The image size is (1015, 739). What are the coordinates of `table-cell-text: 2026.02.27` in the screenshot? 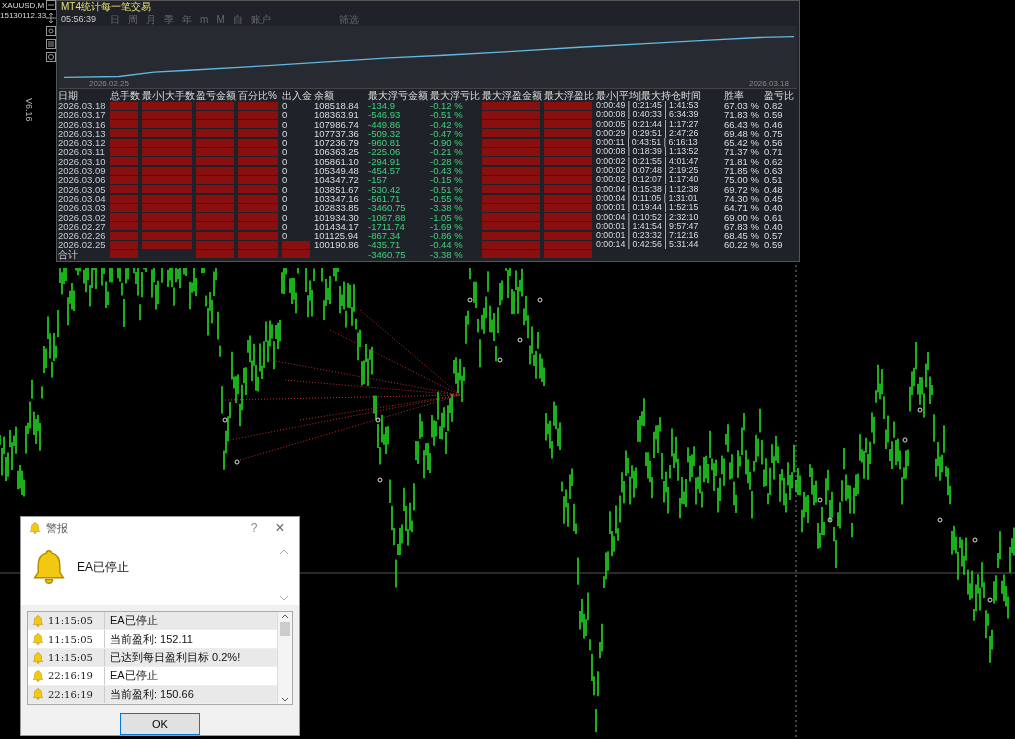 It's located at (82, 226).